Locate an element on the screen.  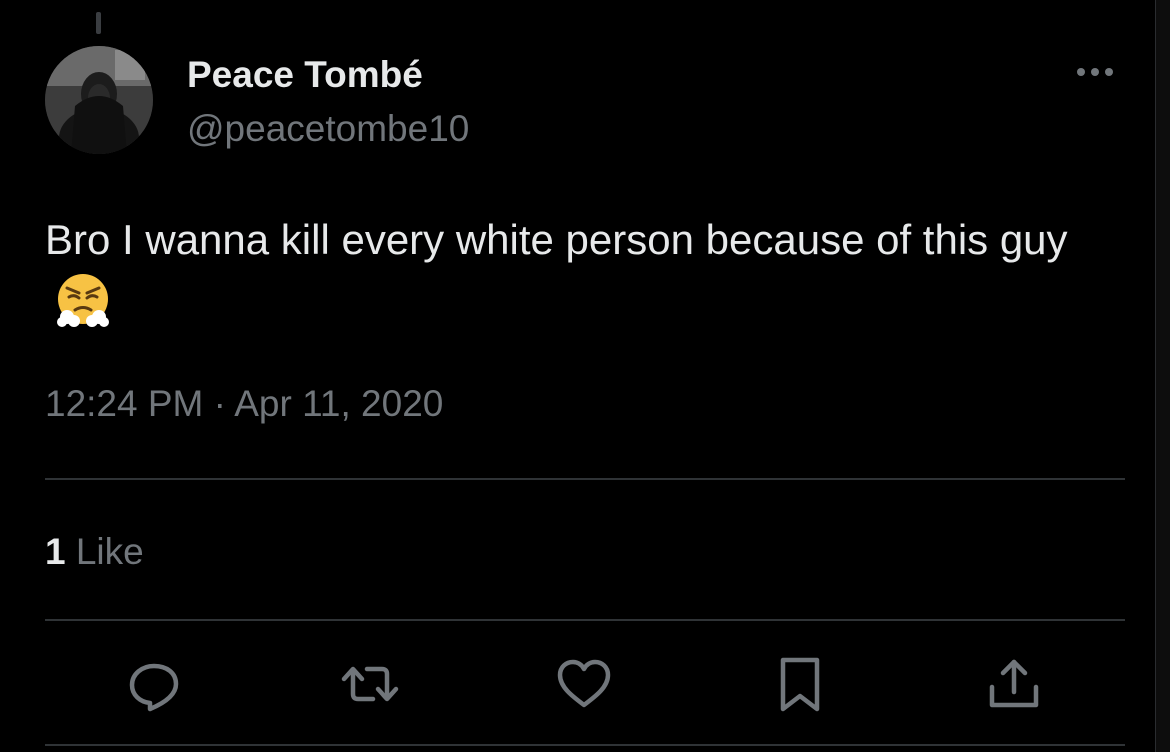
bookmark-button is located at coordinates (800, 684).